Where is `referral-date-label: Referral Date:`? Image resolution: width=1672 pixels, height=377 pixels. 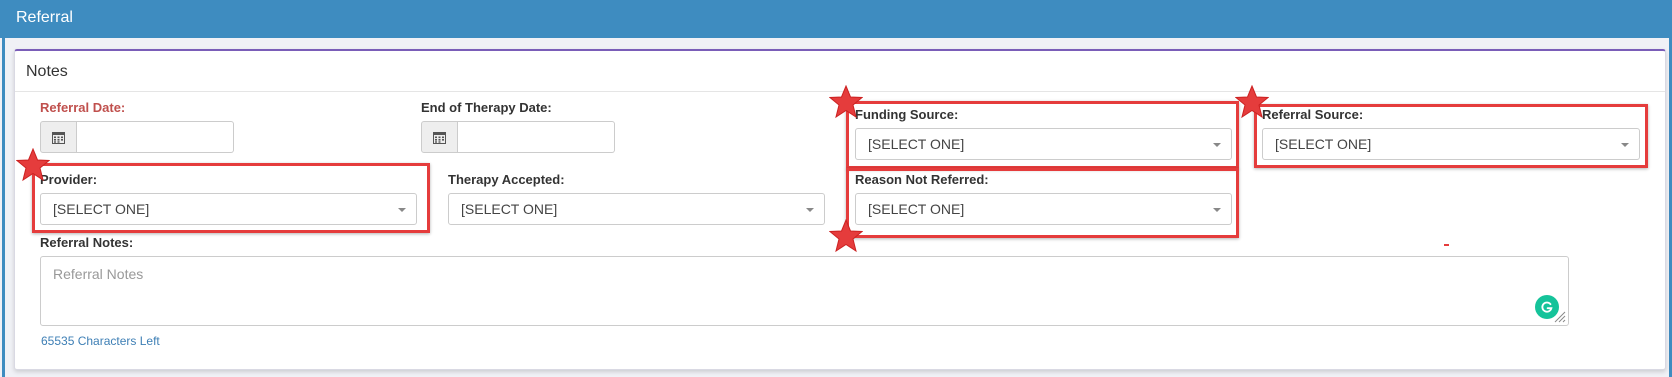
referral-date-label: Referral Date: is located at coordinates (83, 107).